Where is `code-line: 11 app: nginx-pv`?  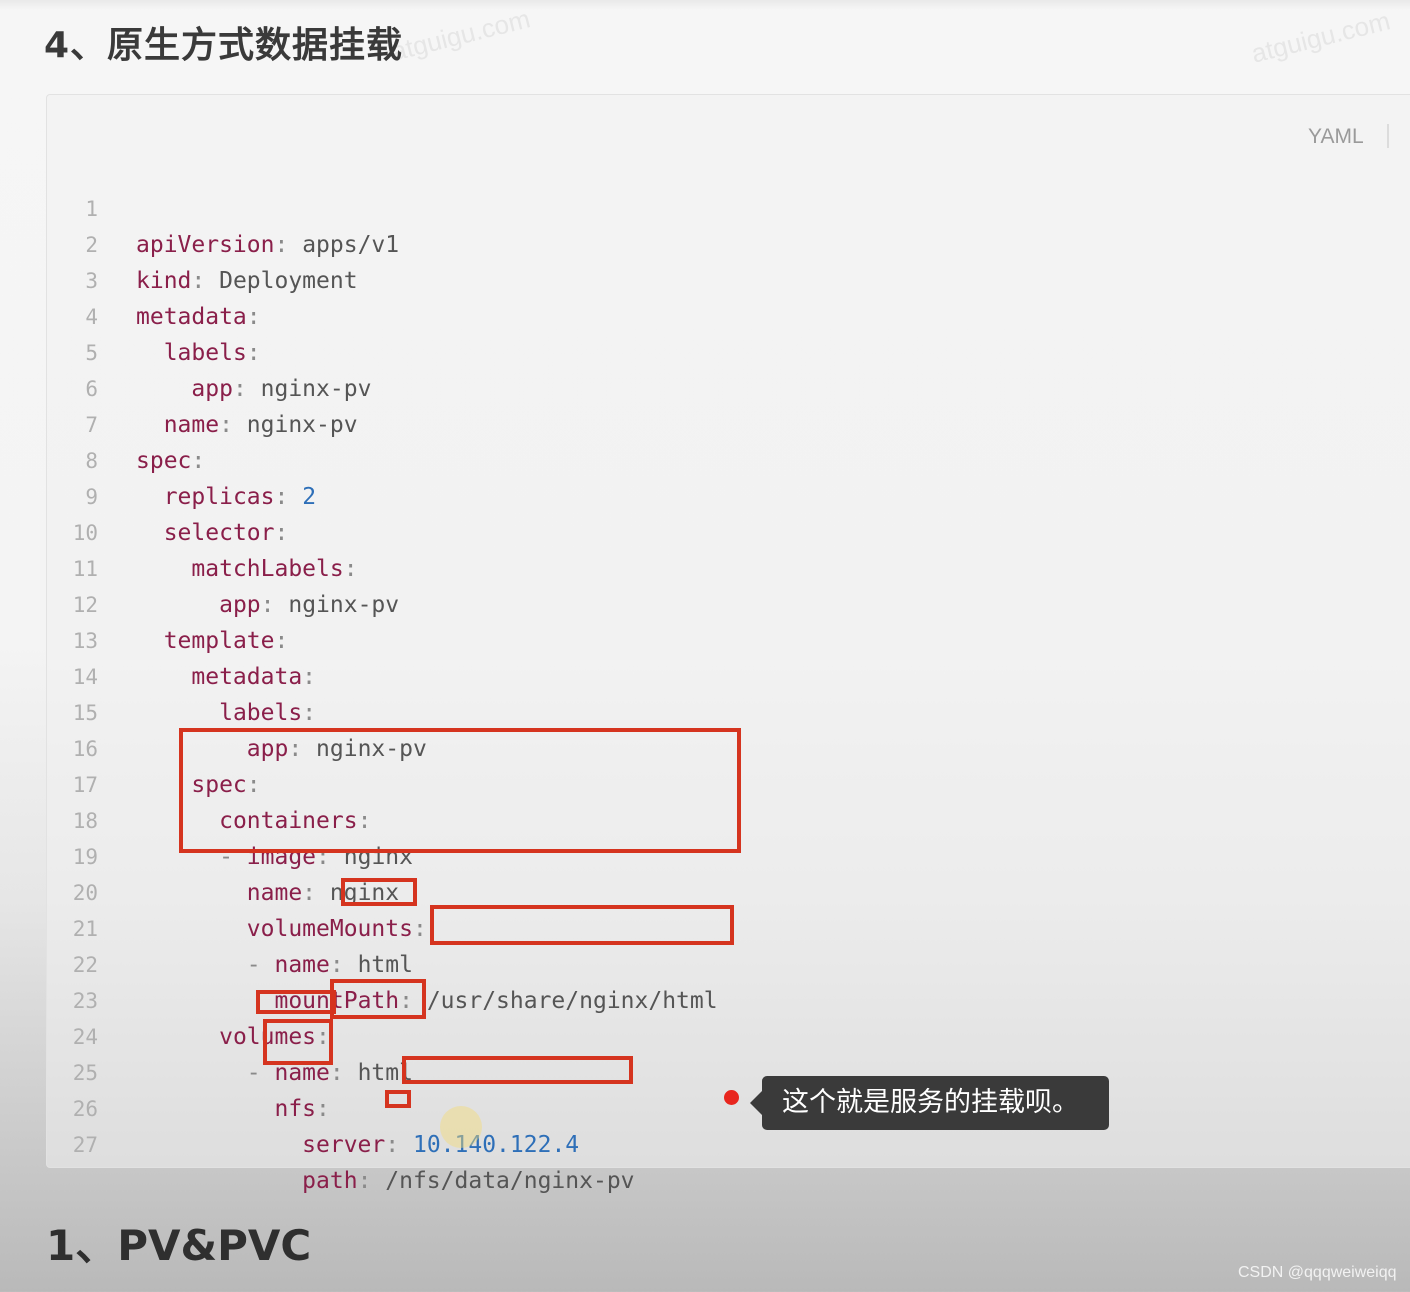 code-line: 11 app: nginx-pv is located at coordinates (199, 566).